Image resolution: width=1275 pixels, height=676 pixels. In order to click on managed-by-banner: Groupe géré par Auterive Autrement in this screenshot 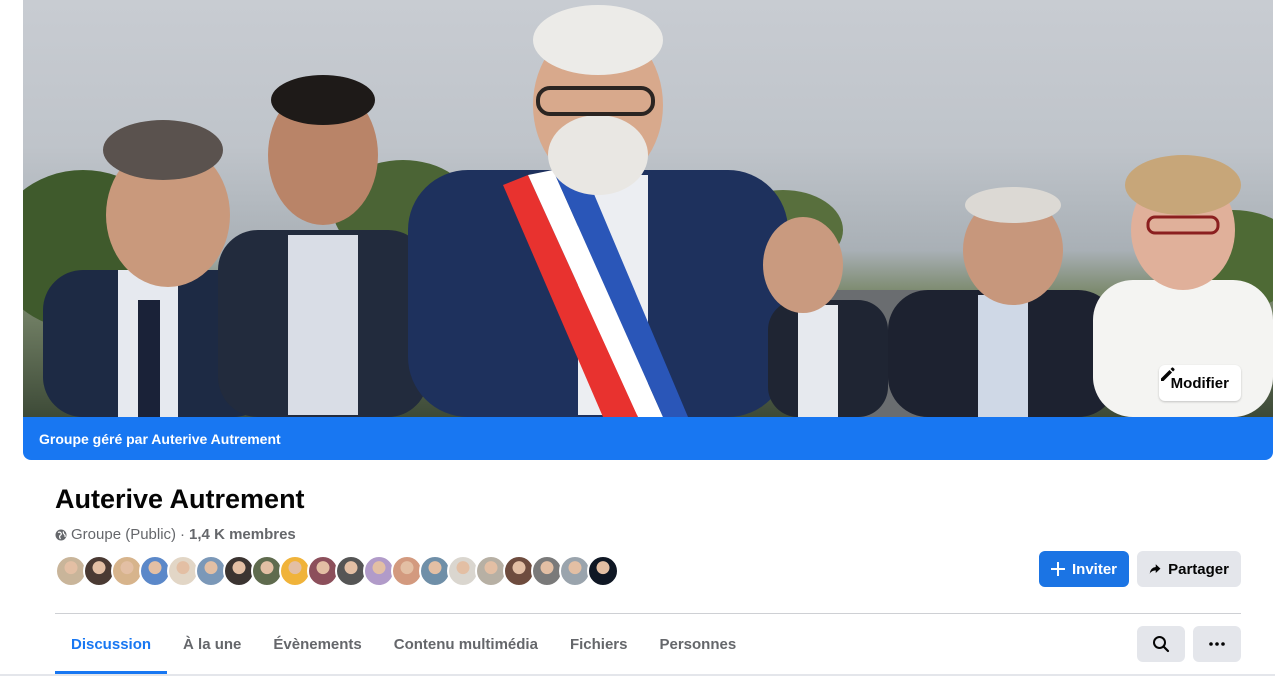, I will do `click(648, 438)`.